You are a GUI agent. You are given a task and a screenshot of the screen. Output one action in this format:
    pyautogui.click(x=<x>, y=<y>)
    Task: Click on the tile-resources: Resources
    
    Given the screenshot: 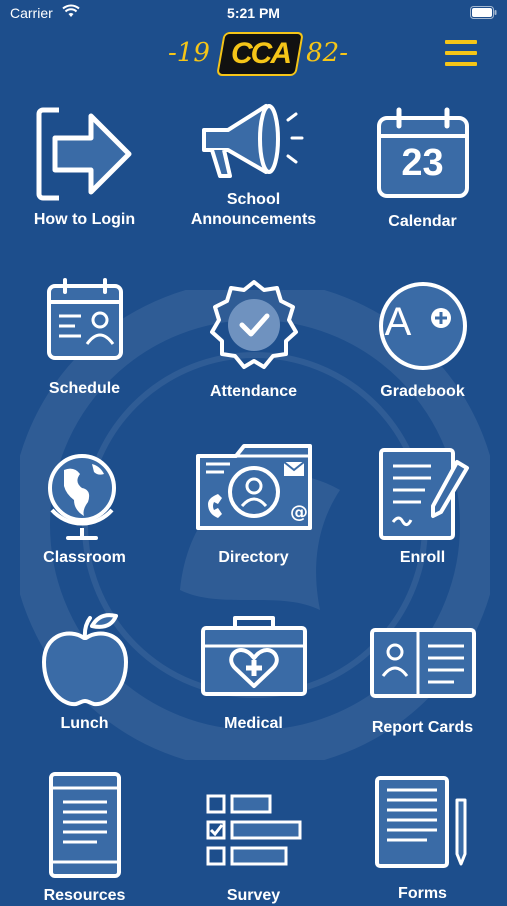 What is the action you would take?
    pyautogui.click(x=84, y=837)
    